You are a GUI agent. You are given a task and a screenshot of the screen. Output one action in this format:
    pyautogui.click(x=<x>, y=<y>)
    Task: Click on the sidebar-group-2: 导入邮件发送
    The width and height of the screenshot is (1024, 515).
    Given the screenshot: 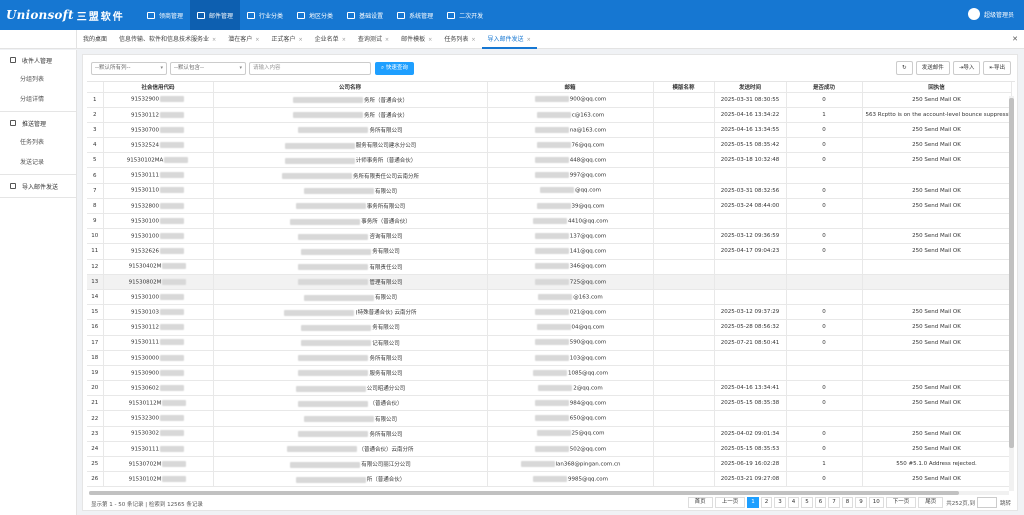 What is the action you would take?
    pyautogui.click(x=38, y=186)
    